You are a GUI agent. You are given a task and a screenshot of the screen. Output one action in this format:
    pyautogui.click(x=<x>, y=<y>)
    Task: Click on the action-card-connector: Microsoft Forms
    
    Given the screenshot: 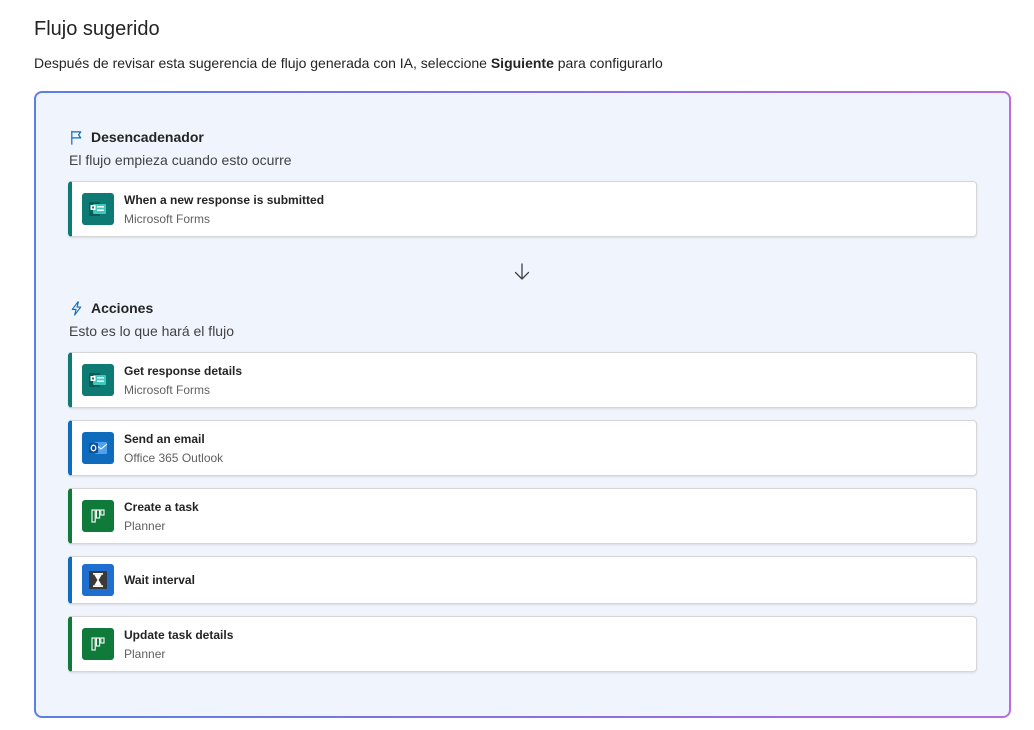 What is the action you would take?
    pyautogui.click(x=167, y=389)
    